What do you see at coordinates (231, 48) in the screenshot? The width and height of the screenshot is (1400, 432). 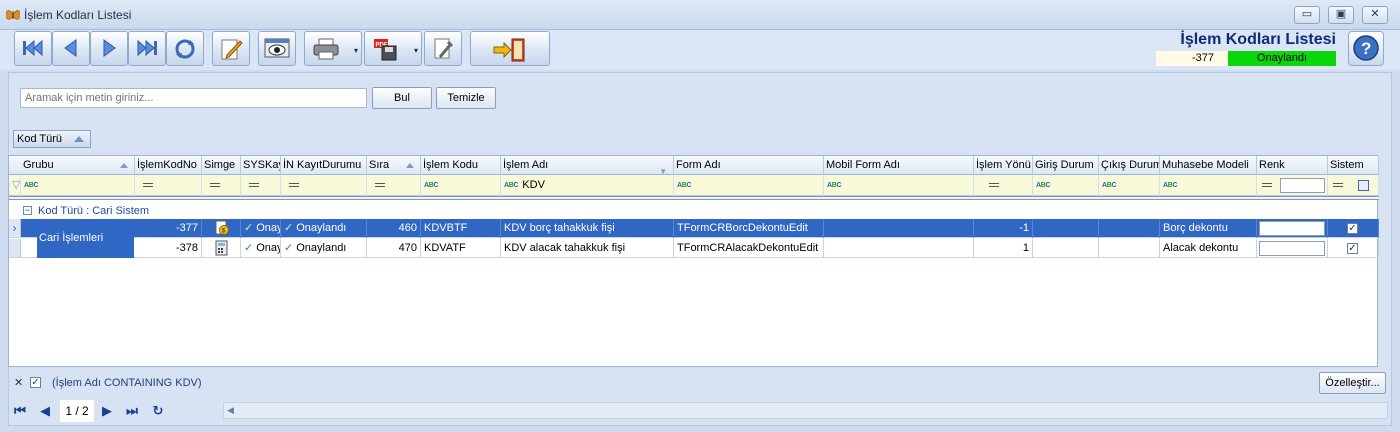 I see `edit-button` at bounding box center [231, 48].